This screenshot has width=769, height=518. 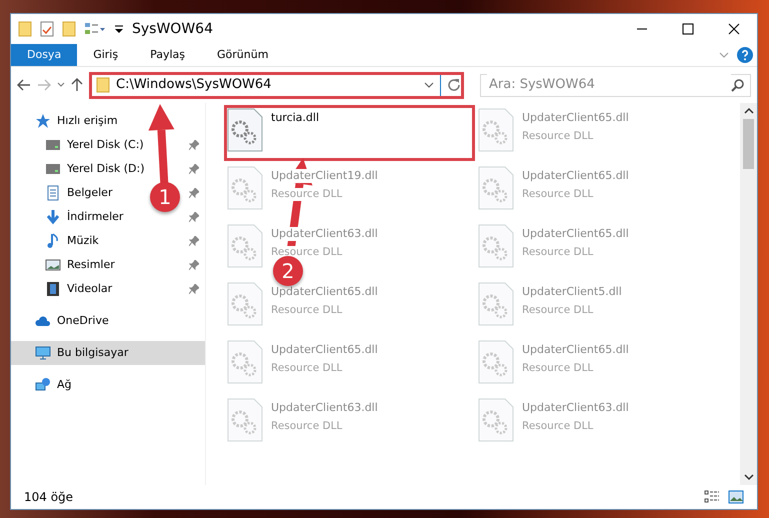 What do you see at coordinates (105, 144) in the screenshot?
I see `sidebar-label: Yerel Disk (C:)` at bounding box center [105, 144].